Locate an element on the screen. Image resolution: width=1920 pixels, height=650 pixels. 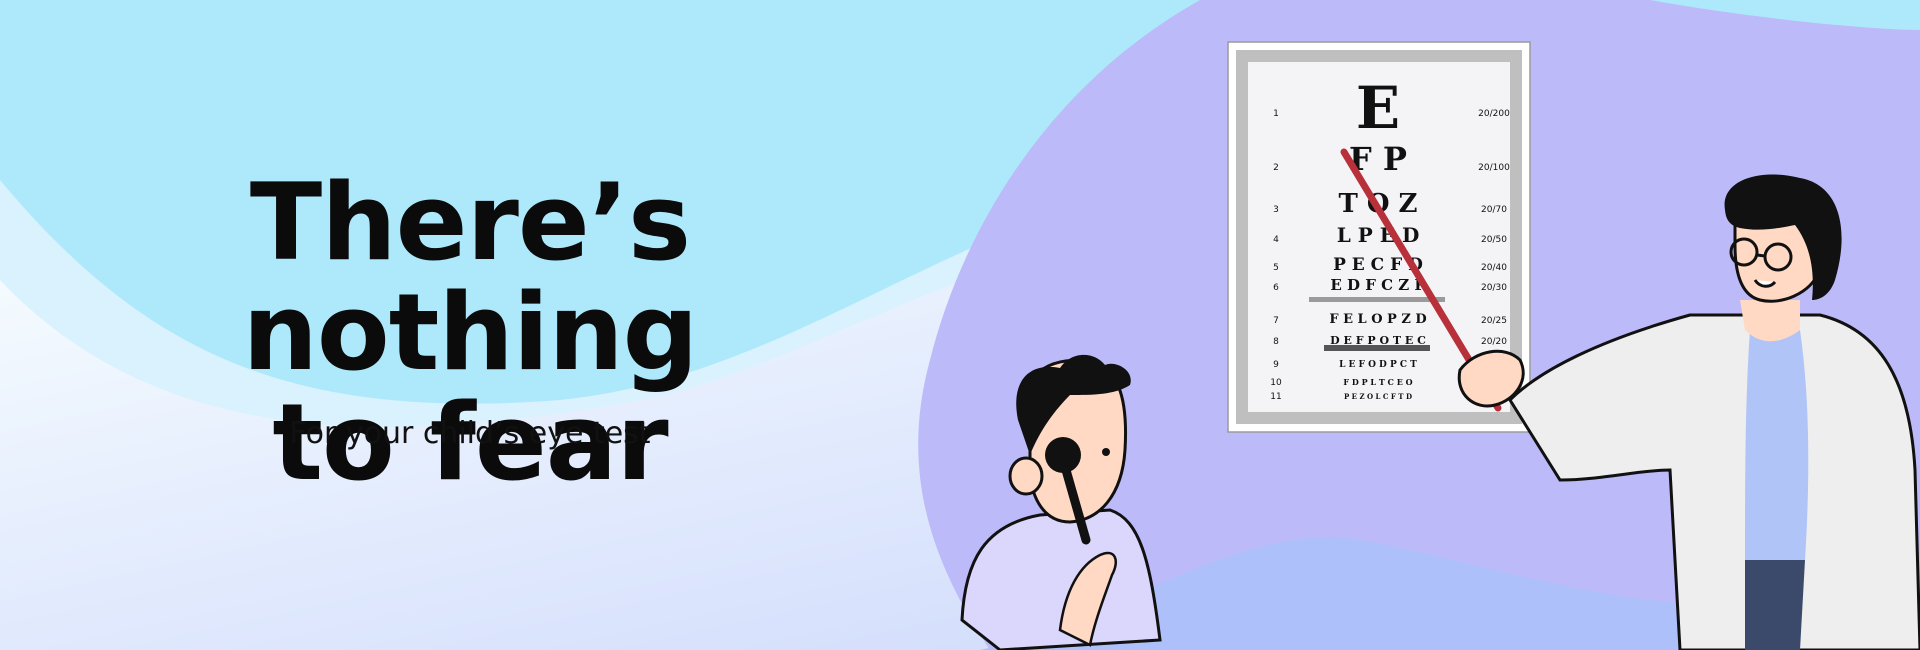
eye-chart-row-number: 3 is located at coordinates (1276, 210).